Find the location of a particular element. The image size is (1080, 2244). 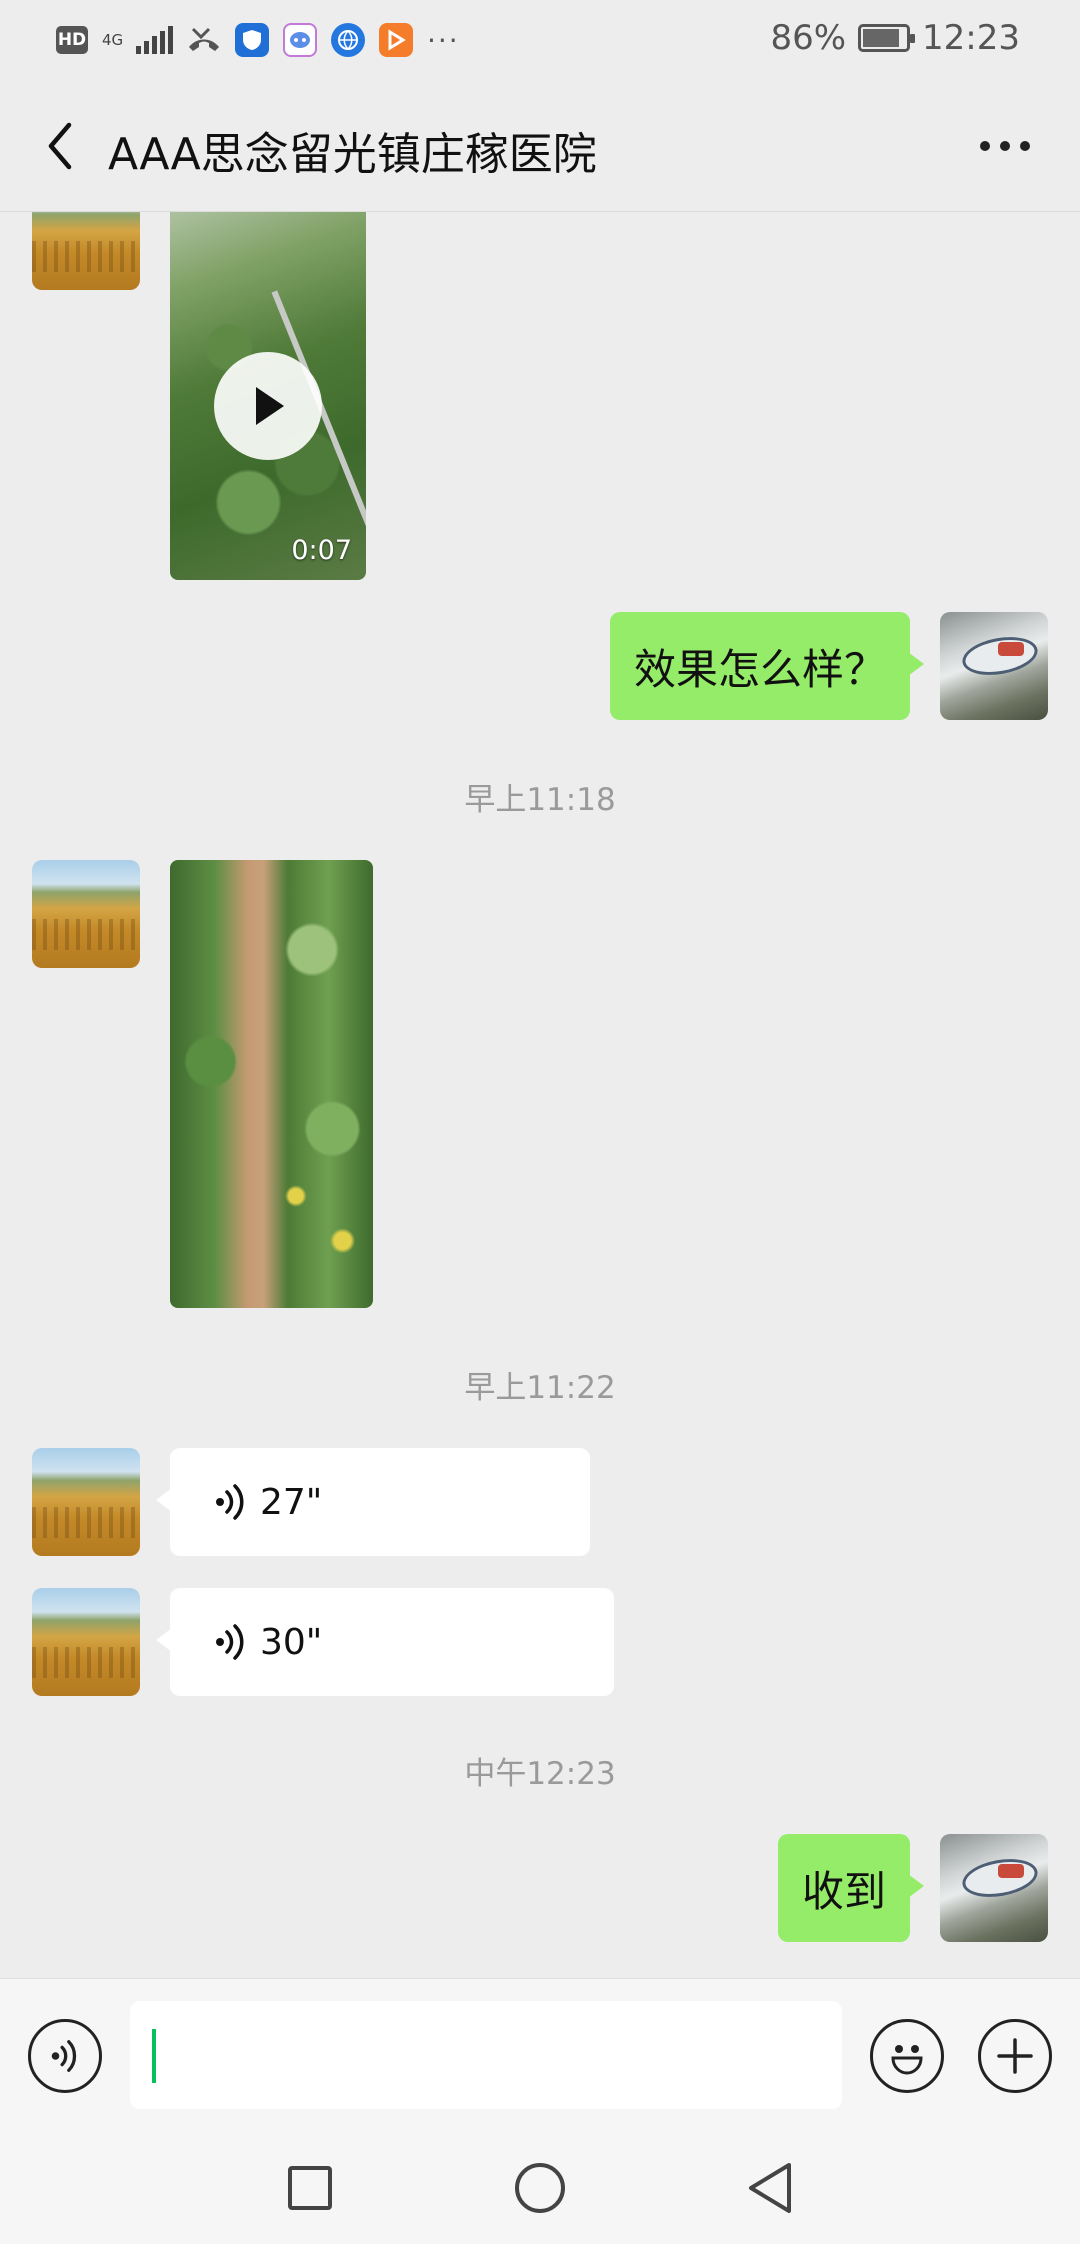

video-message: 0:07 is located at coordinates (268, 396).